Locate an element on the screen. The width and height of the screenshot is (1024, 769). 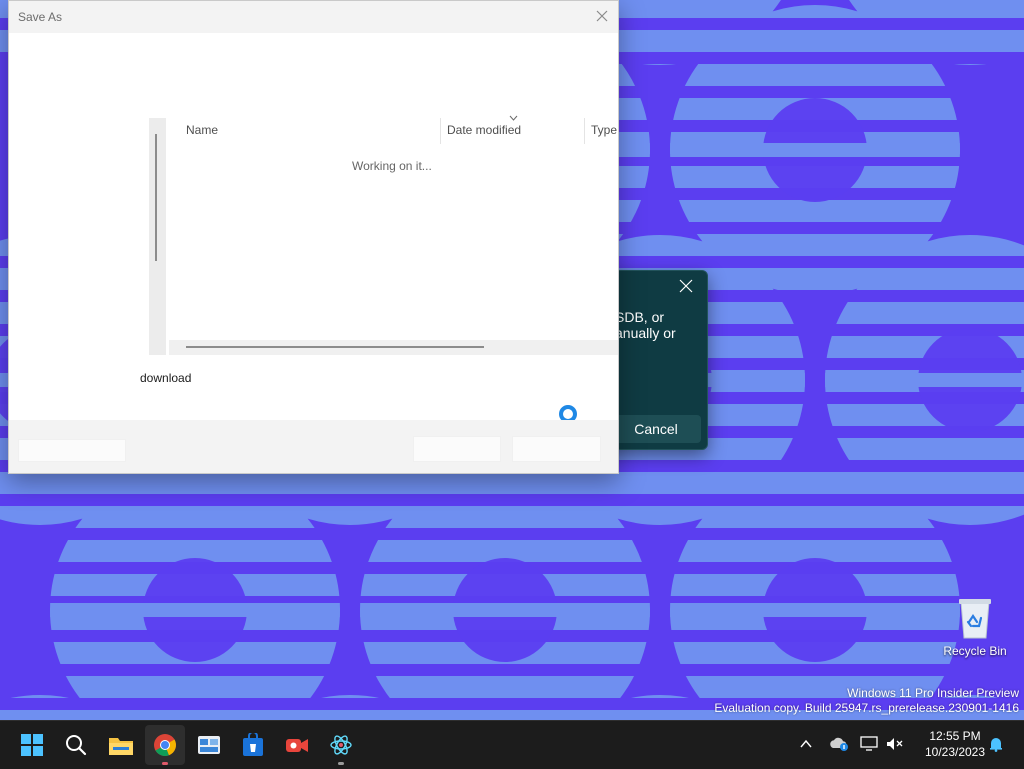
file-explorer-button is located at coordinates (120, 745).